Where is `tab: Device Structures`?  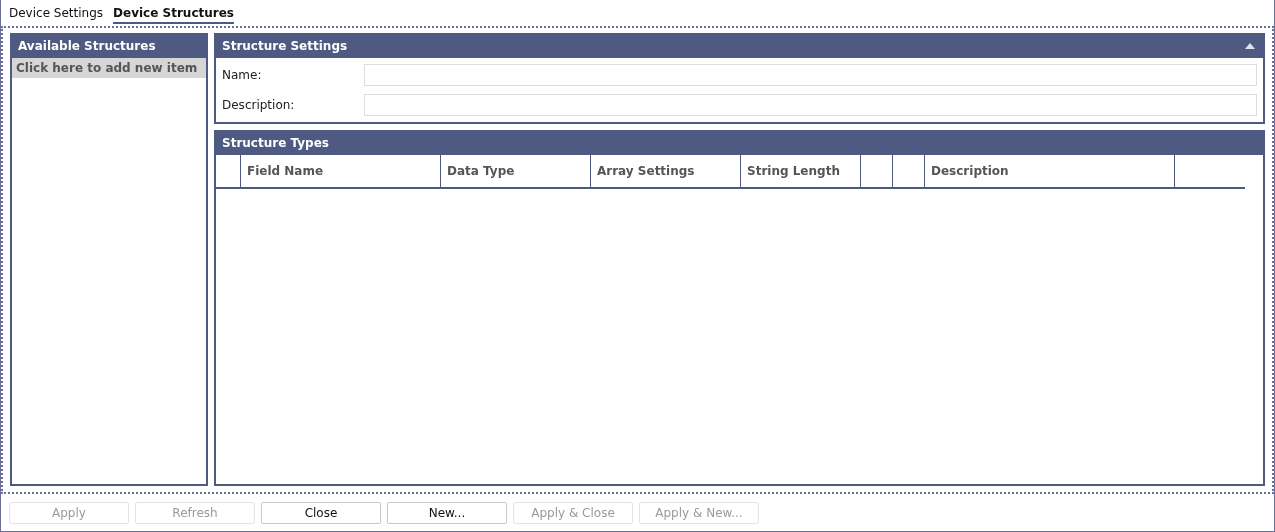
tab: Device Structures is located at coordinates (173, 15).